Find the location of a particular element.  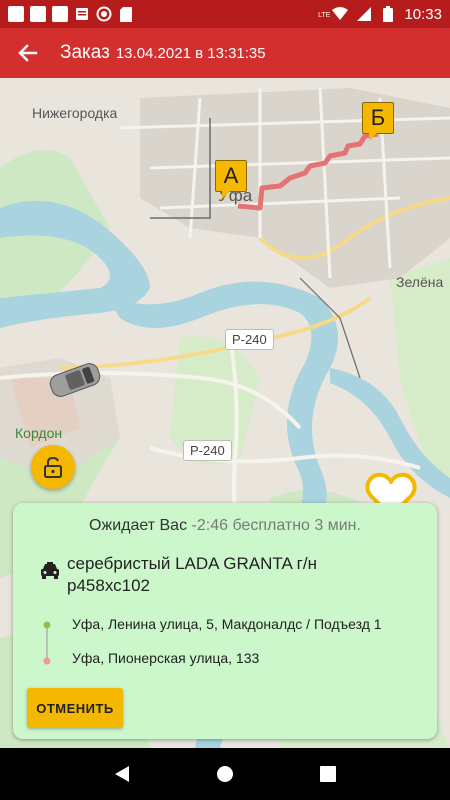

waiting-text: Ожидает Вас is located at coordinates (138, 525).